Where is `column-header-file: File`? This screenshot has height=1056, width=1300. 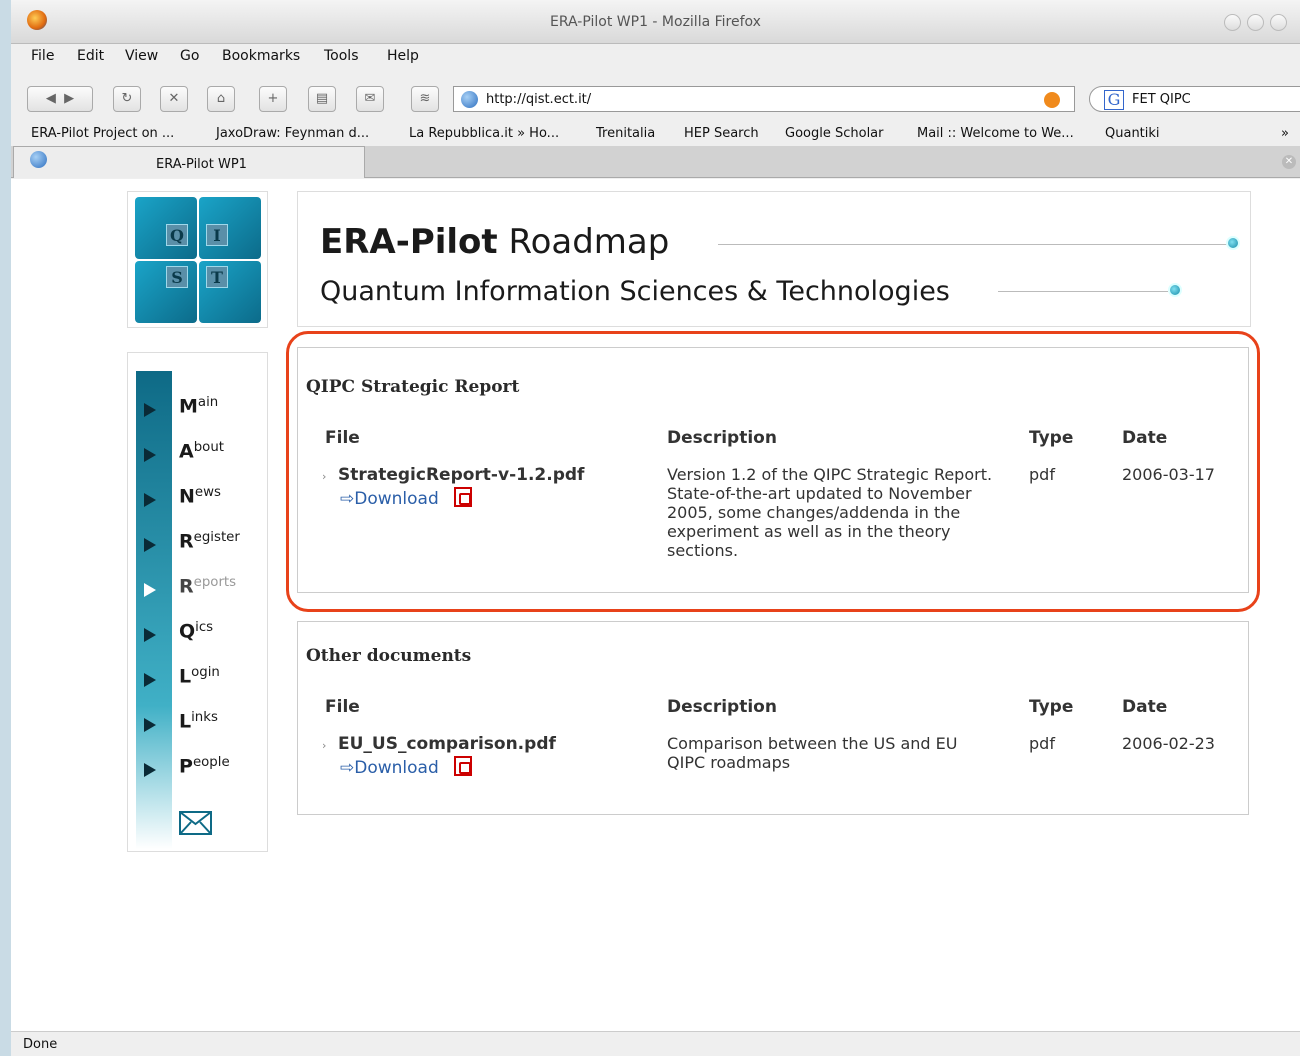 column-header-file: File is located at coordinates (342, 707).